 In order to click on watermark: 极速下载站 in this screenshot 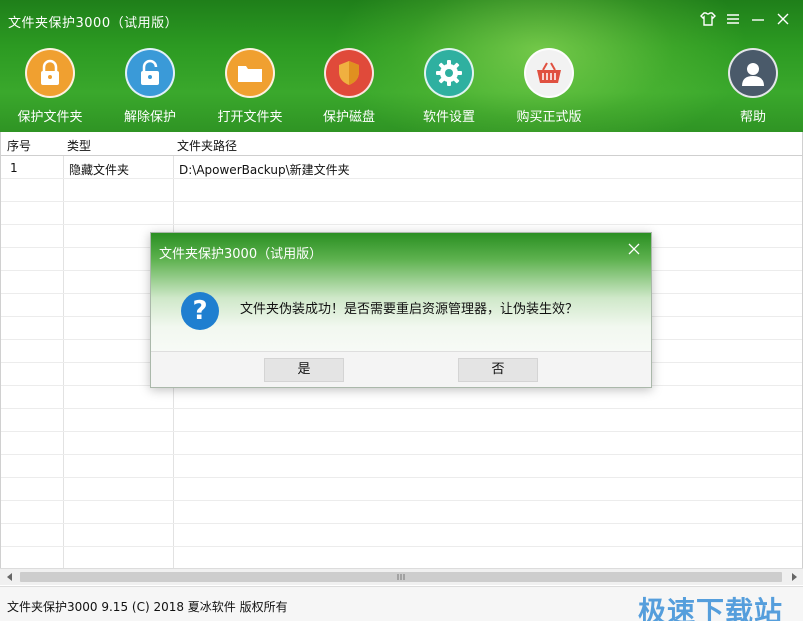, I will do `click(710, 608)`.